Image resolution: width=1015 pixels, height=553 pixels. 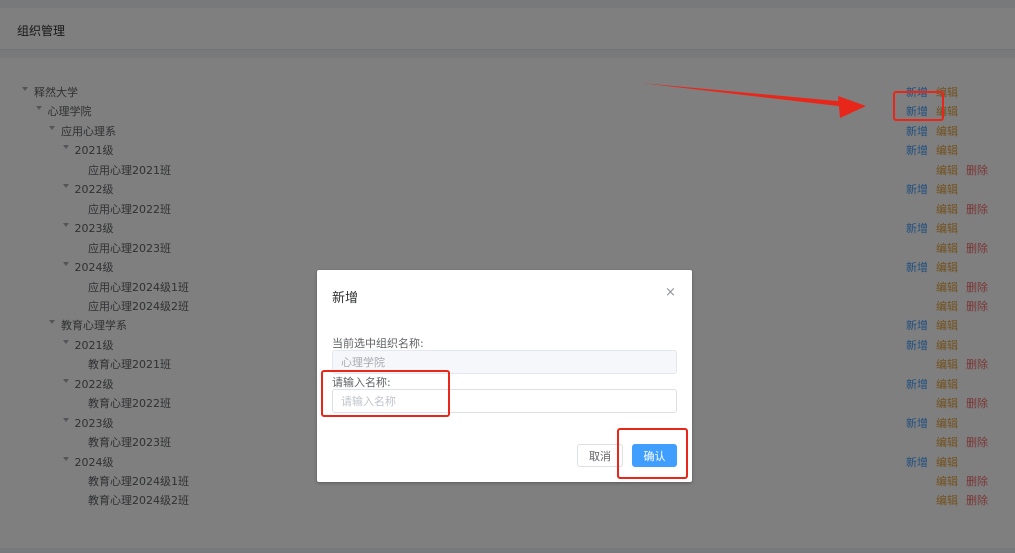 I want to click on confirm-button: 确认, so click(x=654, y=455).